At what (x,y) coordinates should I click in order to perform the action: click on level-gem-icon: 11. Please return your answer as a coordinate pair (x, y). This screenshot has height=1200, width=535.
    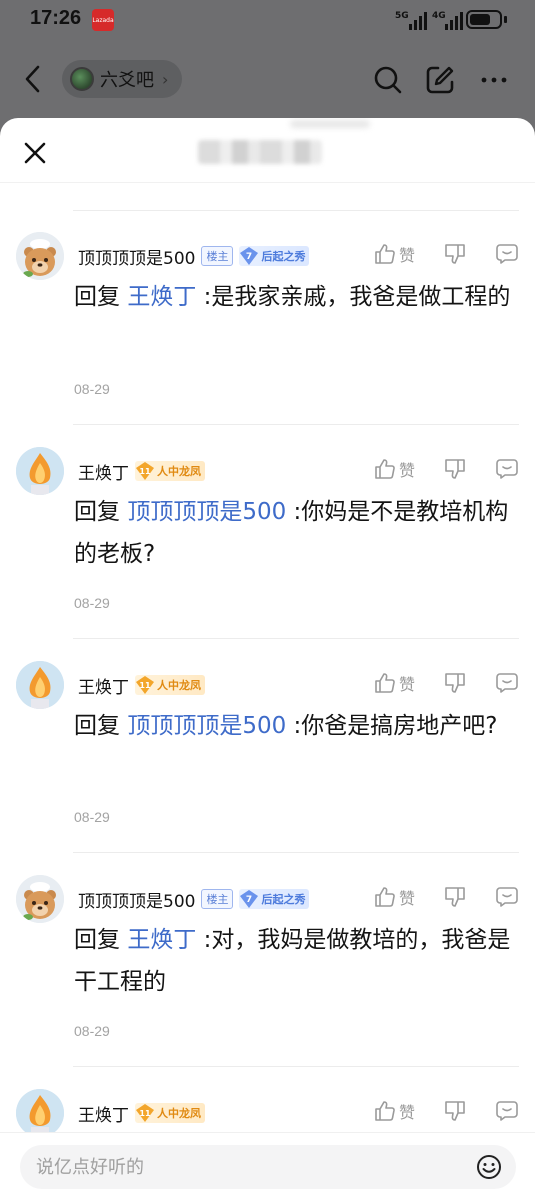
    Looking at the image, I should click on (145, 685).